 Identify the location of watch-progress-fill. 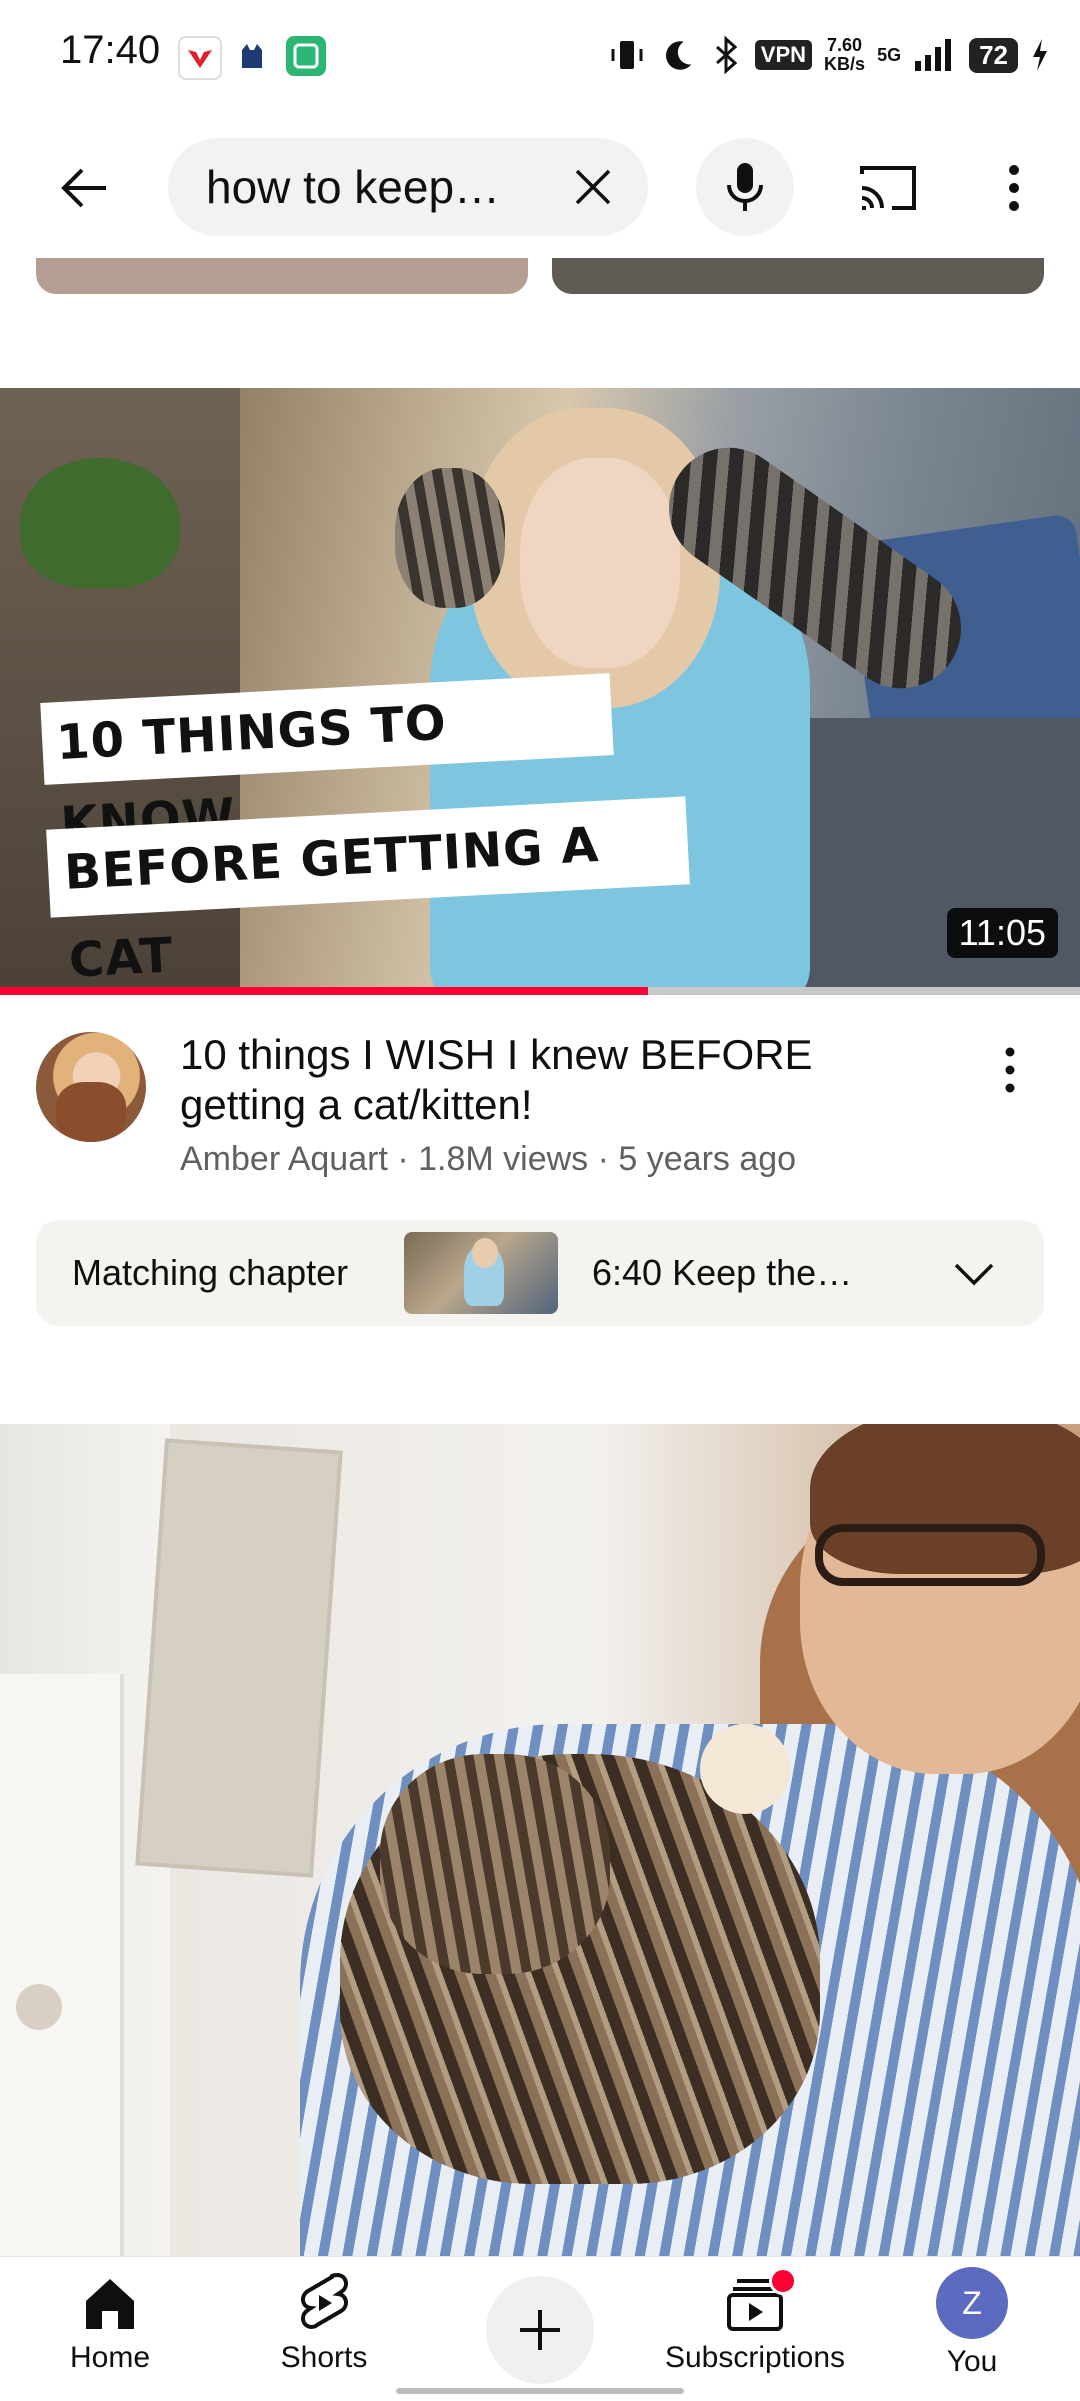
(324, 991).